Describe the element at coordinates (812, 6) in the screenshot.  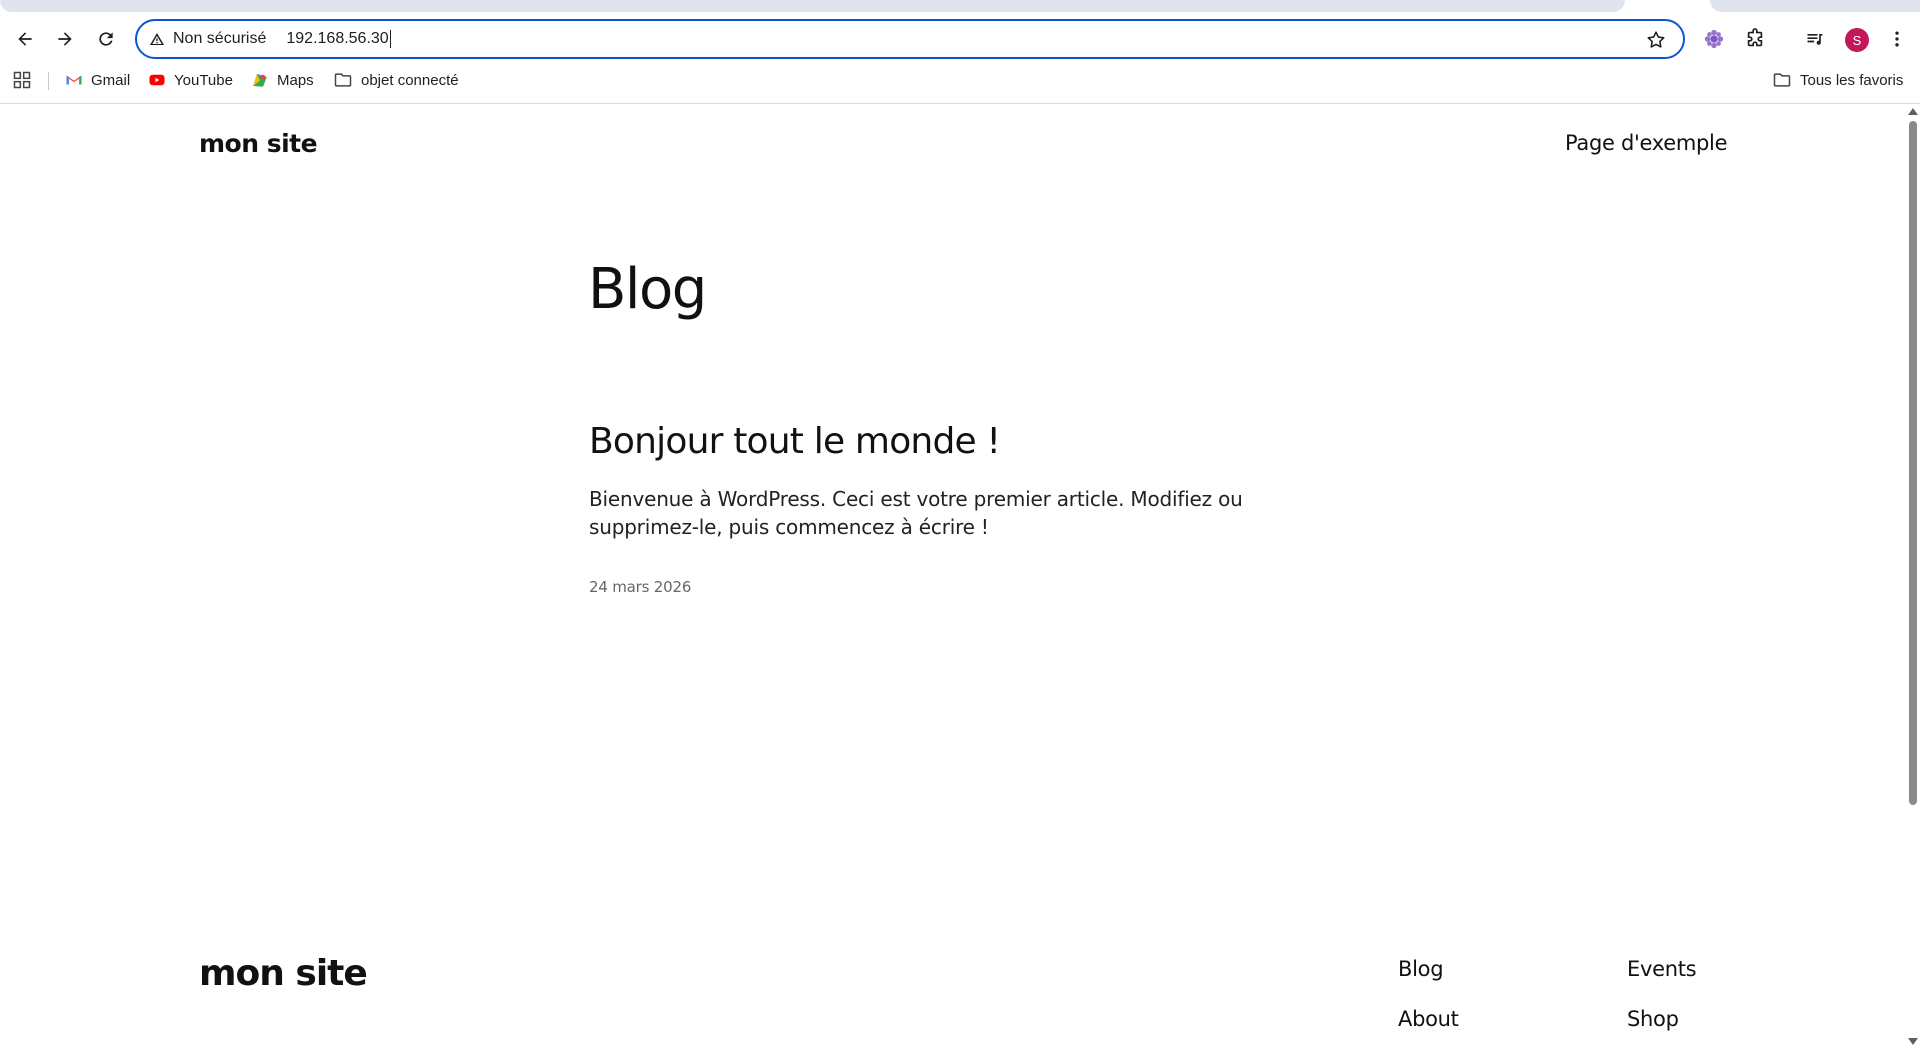
I see `tab-strip` at that location.